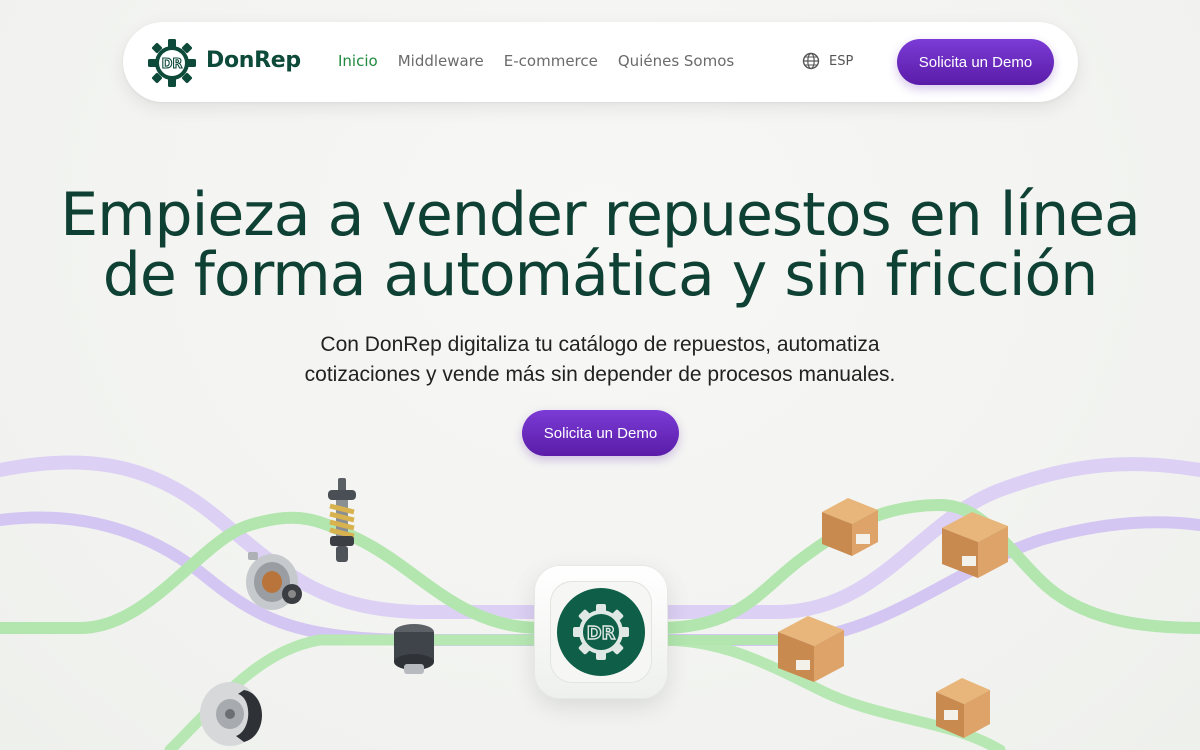 This screenshot has width=1200, height=750. Describe the element at coordinates (975, 62) in the screenshot. I see `nav-demo-button: Solicita un Demo` at that location.